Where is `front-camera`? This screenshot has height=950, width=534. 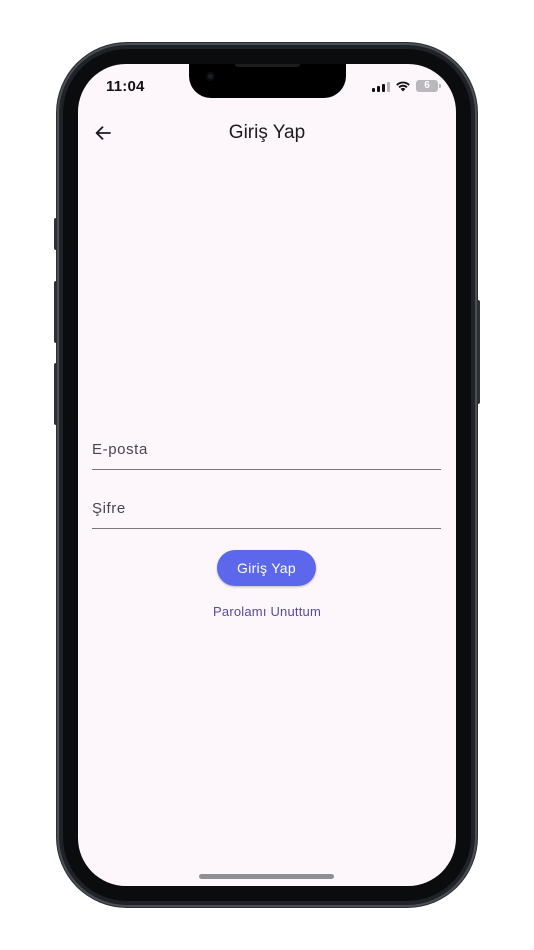 front-camera is located at coordinates (210, 76).